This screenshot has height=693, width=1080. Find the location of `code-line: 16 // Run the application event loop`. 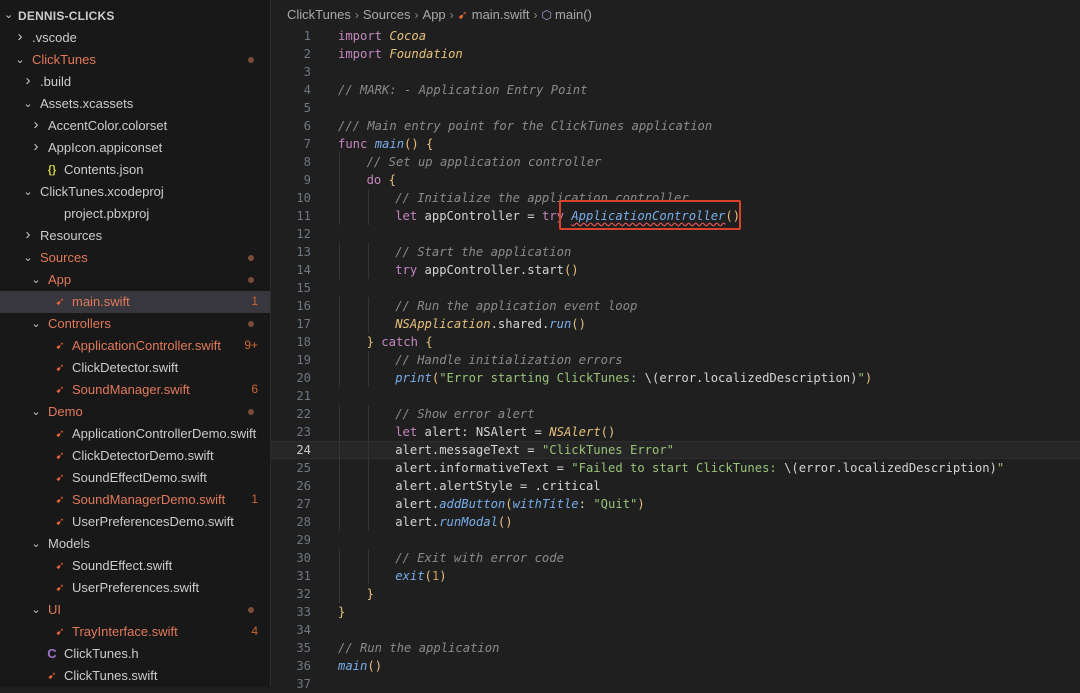

code-line: 16 // Run the application event loop is located at coordinates (675, 306).